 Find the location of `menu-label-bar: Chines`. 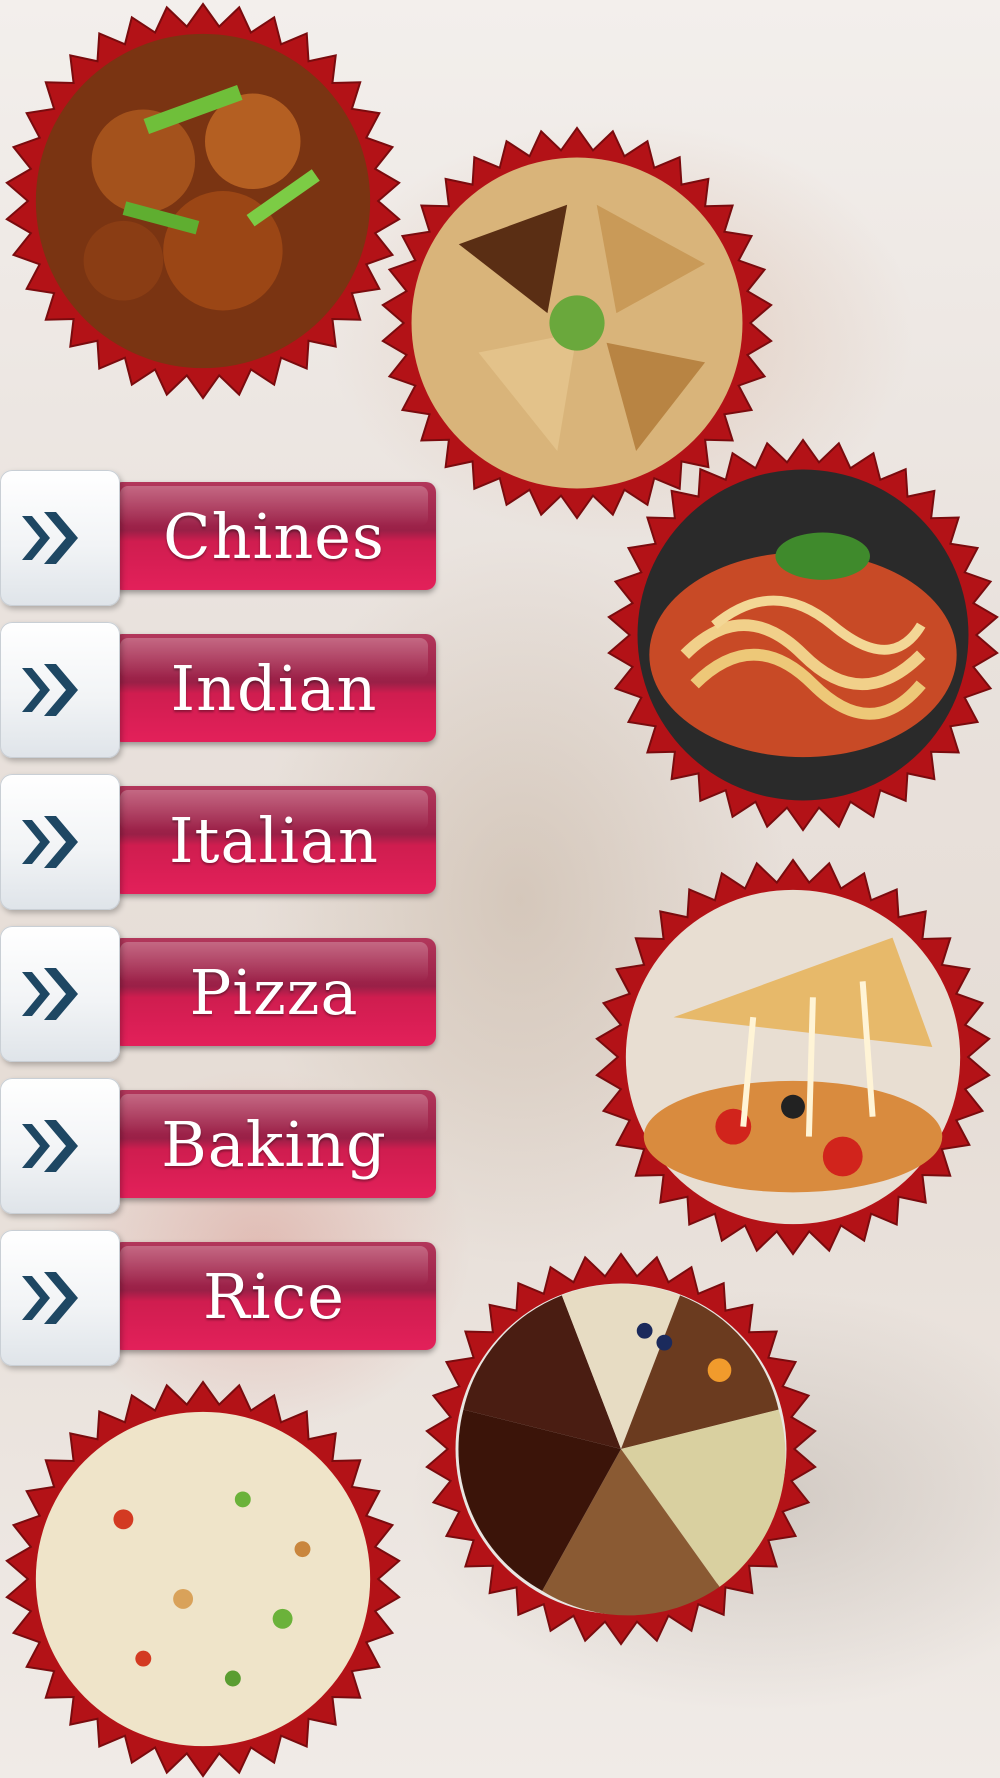

menu-label-bar: Chines is located at coordinates (274, 536).